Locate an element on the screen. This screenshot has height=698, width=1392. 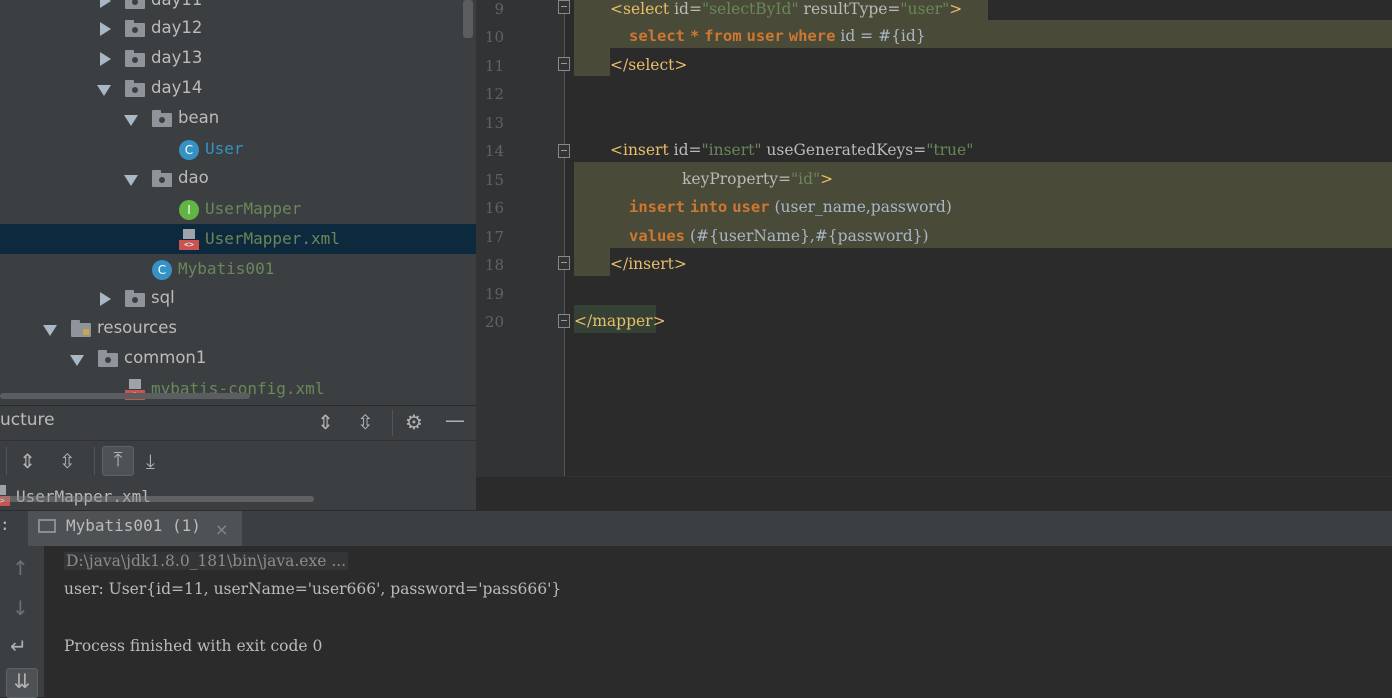
tree-item-mybatis001: C Mybatis001 is located at coordinates (238, 269).